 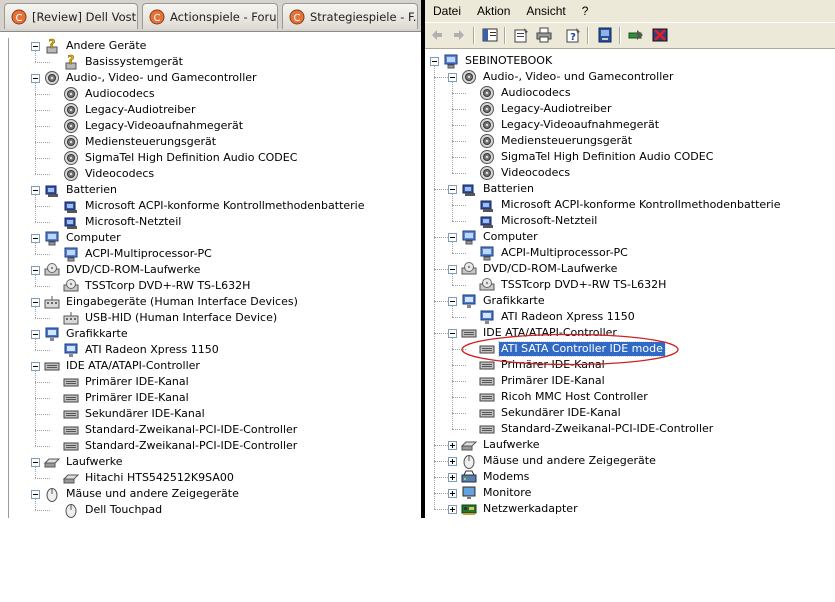 What do you see at coordinates (514, 509) in the screenshot?
I see `tree-category-netzwerkadapter: Netzwerkadapter` at bounding box center [514, 509].